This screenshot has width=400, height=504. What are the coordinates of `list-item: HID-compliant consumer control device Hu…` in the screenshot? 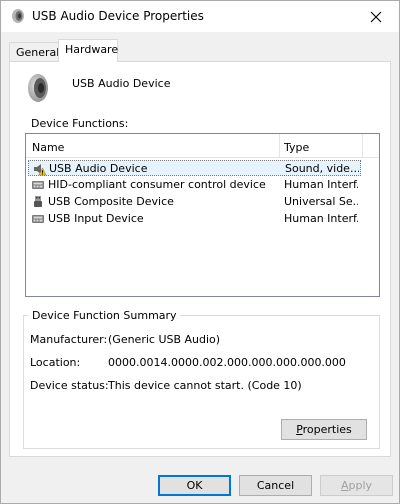 It's located at (194, 185).